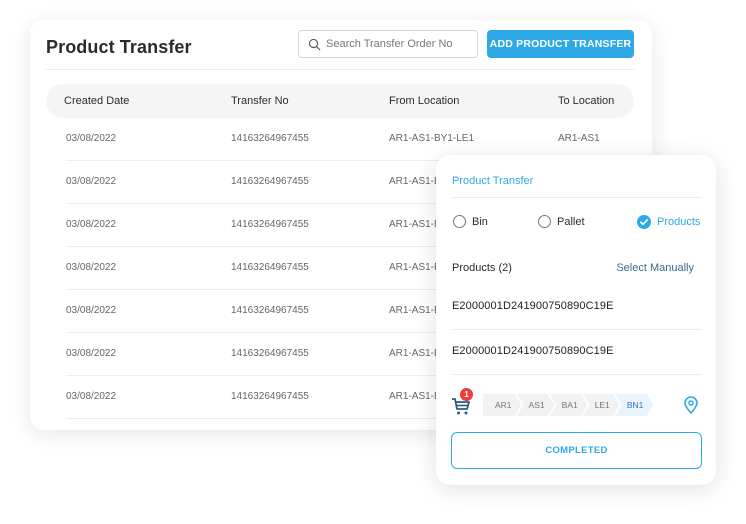 The height and width of the screenshot is (524, 746). What do you see at coordinates (119, 47) in the screenshot?
I see `page-title: Product Transfer` at bounding box center [119, 47].